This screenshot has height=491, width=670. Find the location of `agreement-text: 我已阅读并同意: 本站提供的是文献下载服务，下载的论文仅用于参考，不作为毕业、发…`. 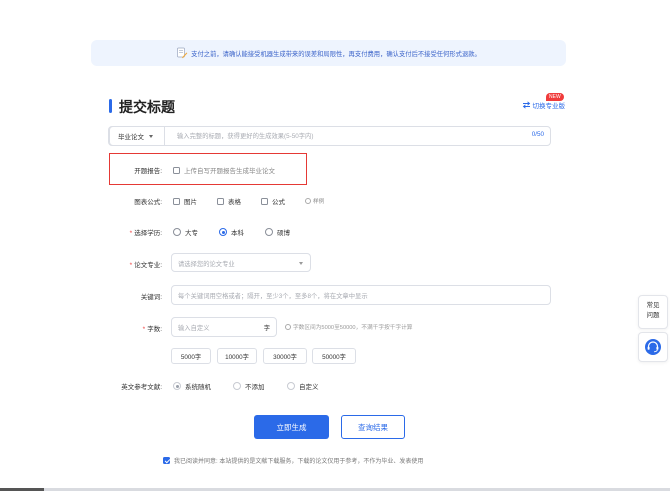

agreement-text: 我已阅读并同意: 本站提供的是文献下载服务，下载的论文仅用于参考，不作为毕业、发… is located at coordinates (299, 462).